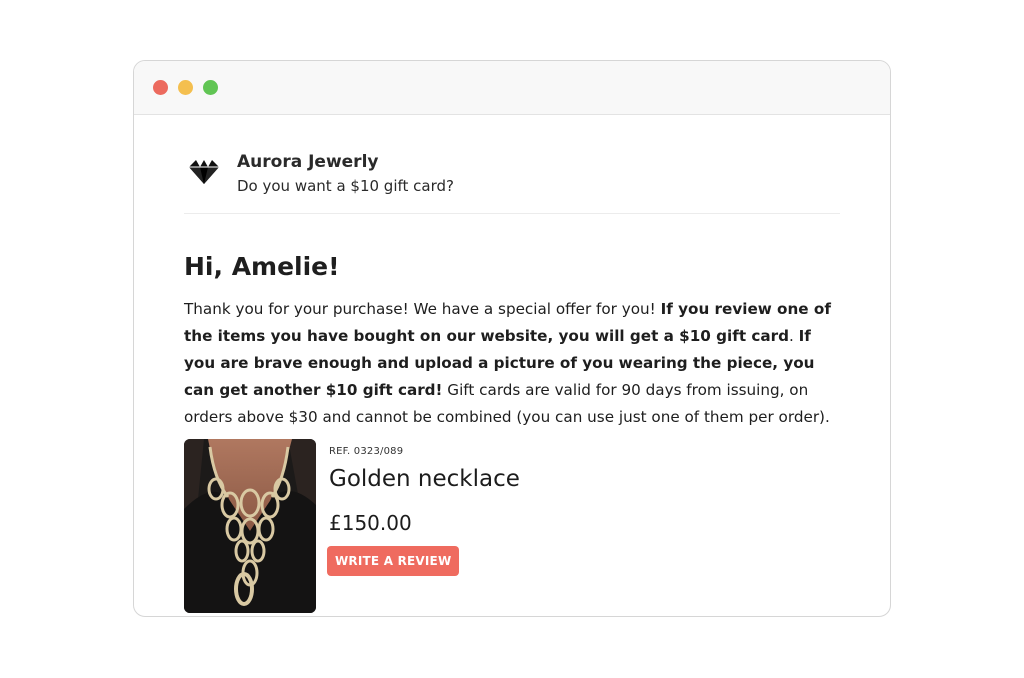 The image size is (1024, 678). I want to click on email-subject: Do you want a $10 gift card?, so click(345, 186).